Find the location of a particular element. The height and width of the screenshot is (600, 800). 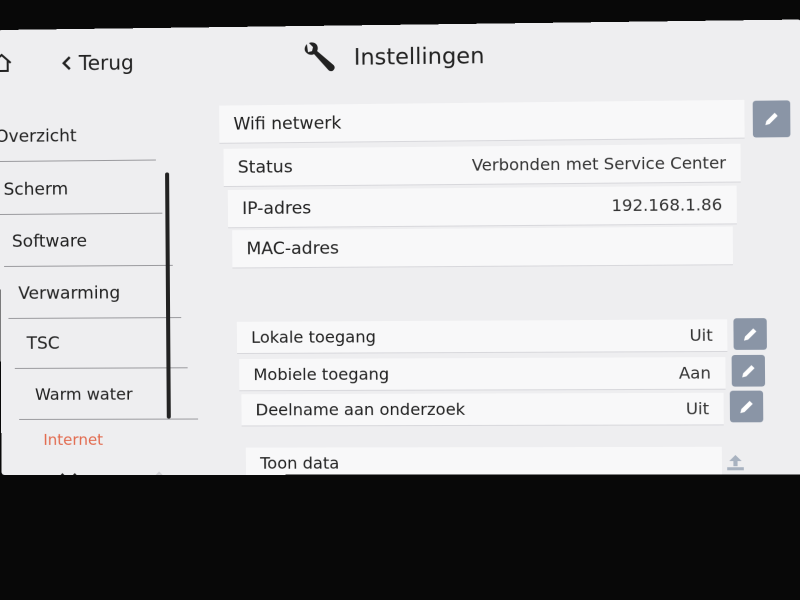

sidebar-item-software: Software is located at coordinates (88, 241).